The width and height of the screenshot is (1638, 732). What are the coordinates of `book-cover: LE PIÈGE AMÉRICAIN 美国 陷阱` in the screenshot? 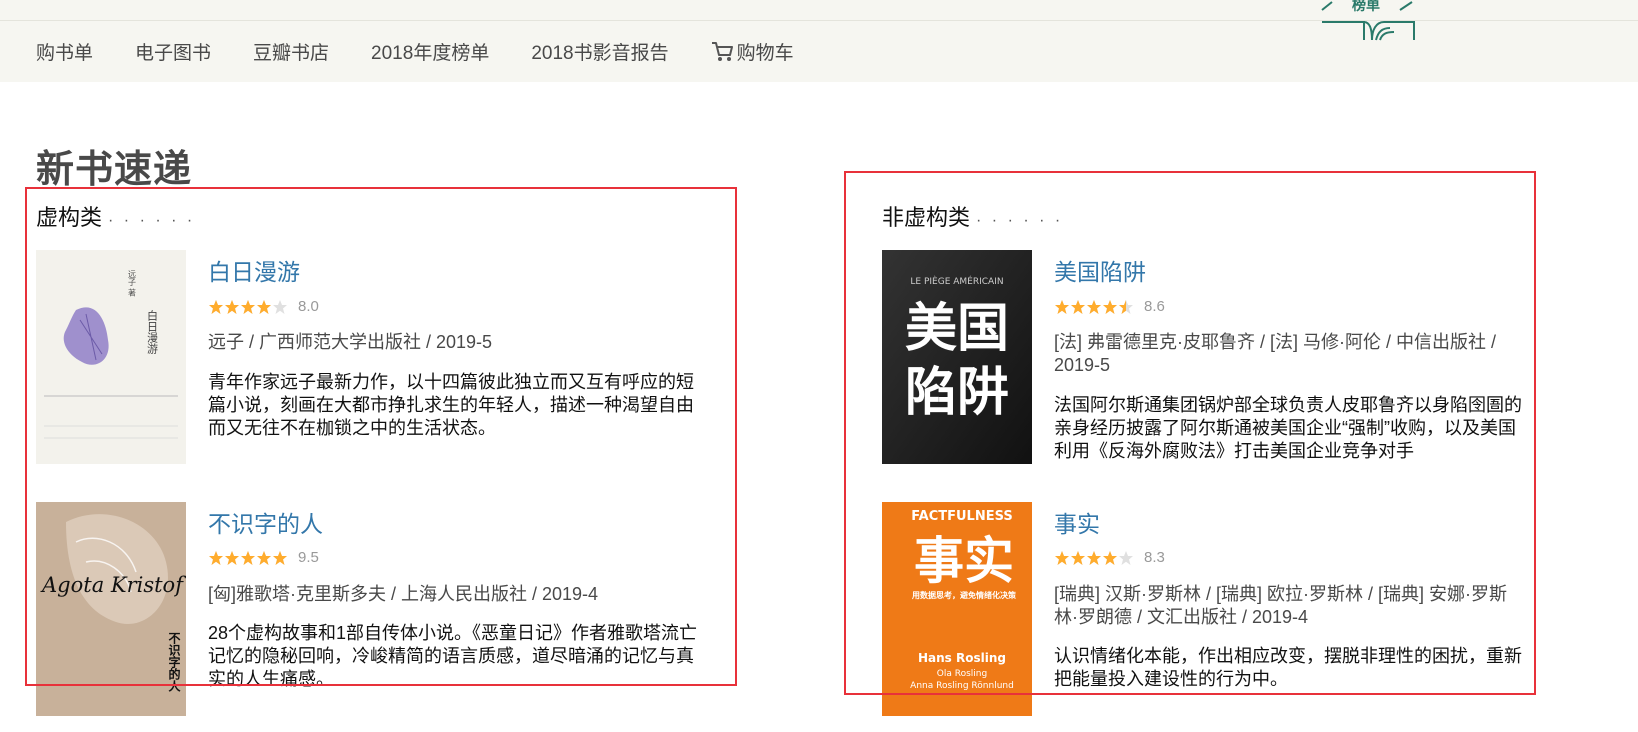 It's located at (957, 357).